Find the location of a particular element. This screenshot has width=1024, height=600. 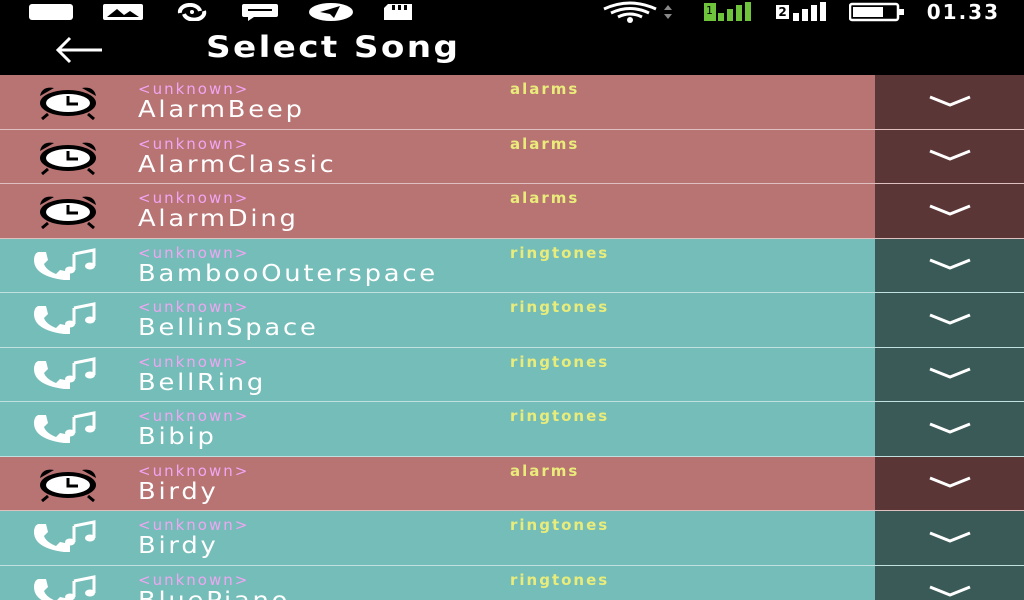

song-row-8: <unknown> ringtones Birdy is located at coordinates (512, 538).